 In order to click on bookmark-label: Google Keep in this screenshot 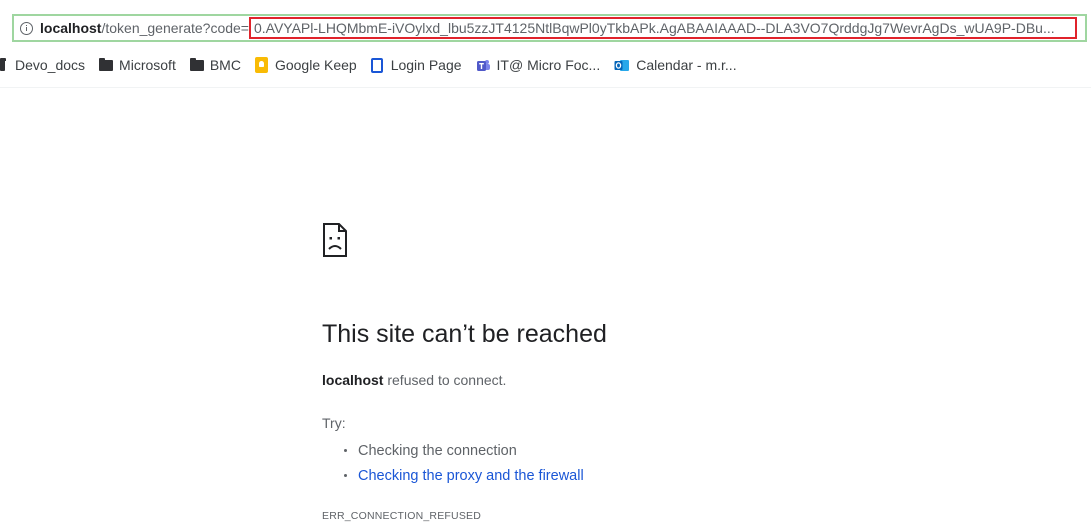, I will do `click(315, 65)`.